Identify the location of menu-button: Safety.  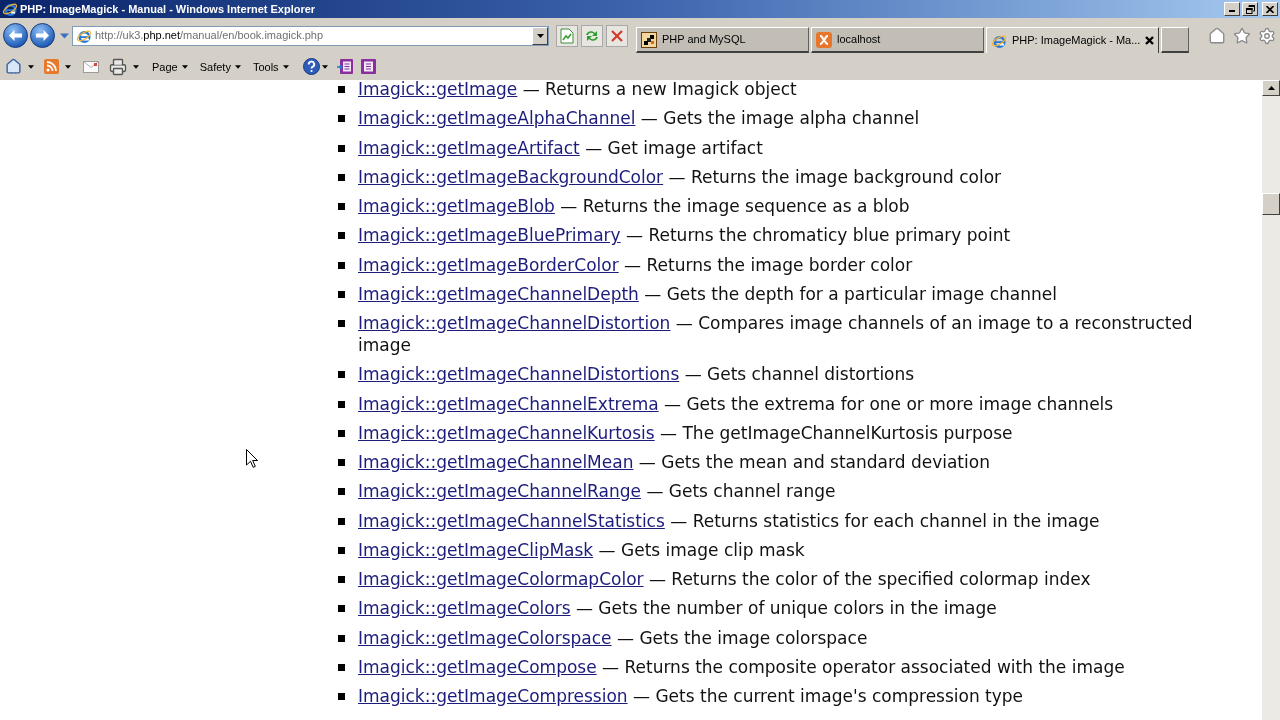
(220, 66).